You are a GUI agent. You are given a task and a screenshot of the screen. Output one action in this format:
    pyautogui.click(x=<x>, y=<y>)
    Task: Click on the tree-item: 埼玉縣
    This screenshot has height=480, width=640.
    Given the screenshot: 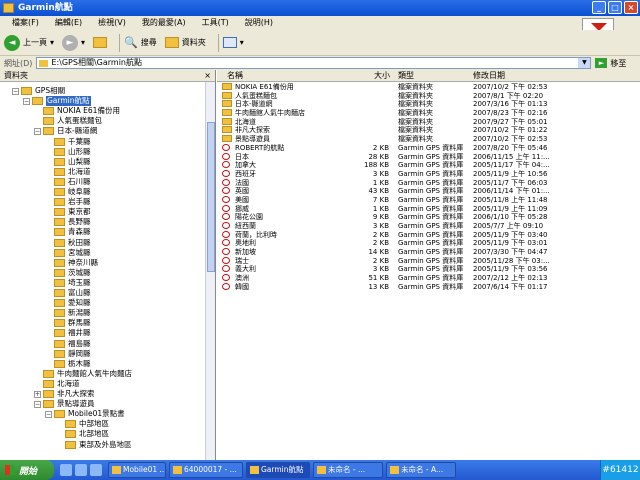 What is the action you would take?
    pyautogui.click(x=68, y=283)
    